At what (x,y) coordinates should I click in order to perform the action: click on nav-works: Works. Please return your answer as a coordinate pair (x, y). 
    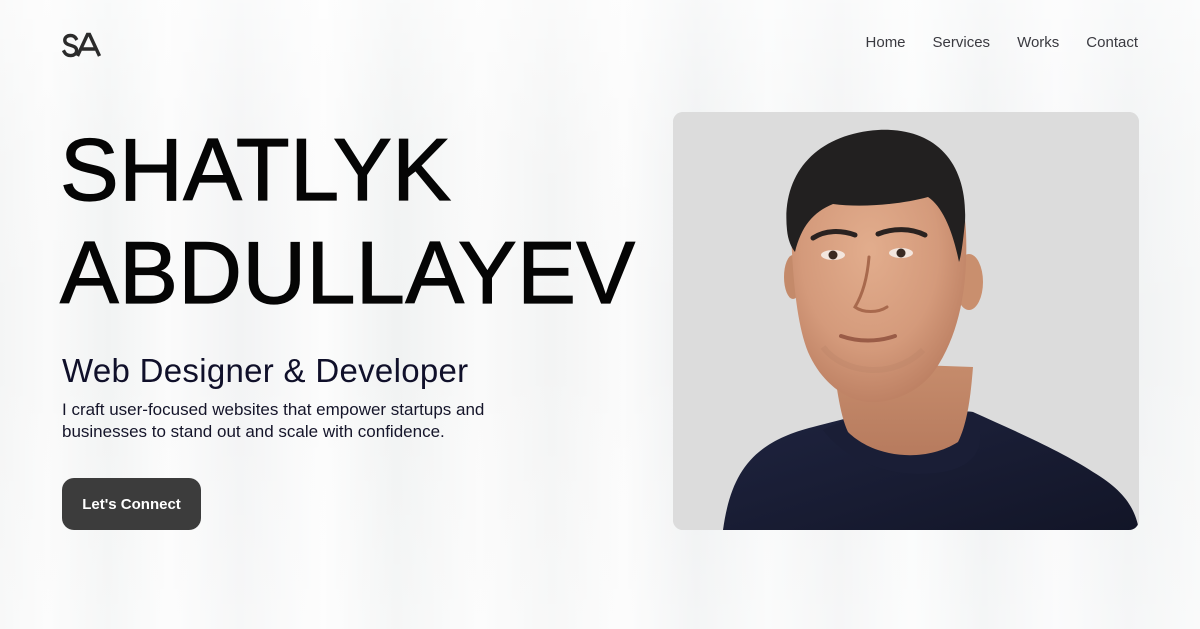
    Looking at the image, I should click on (1038, 42).